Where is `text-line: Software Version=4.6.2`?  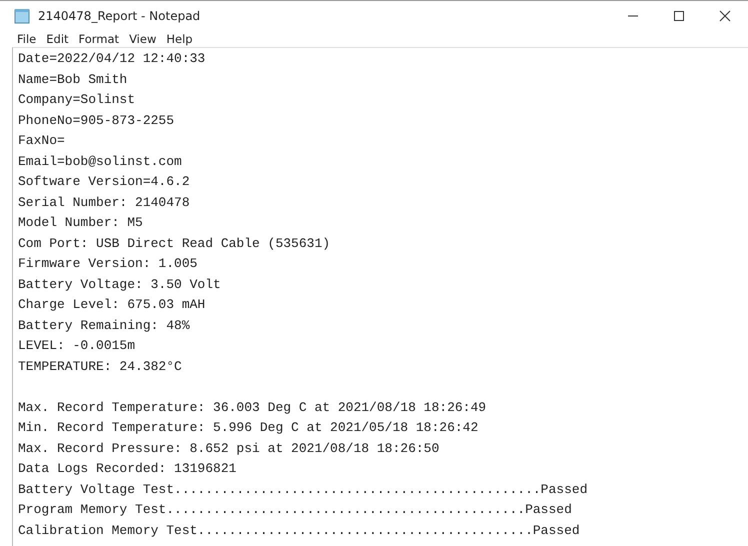 text-line: Software Version=4.6.2 is located at coordinates (104, 182).